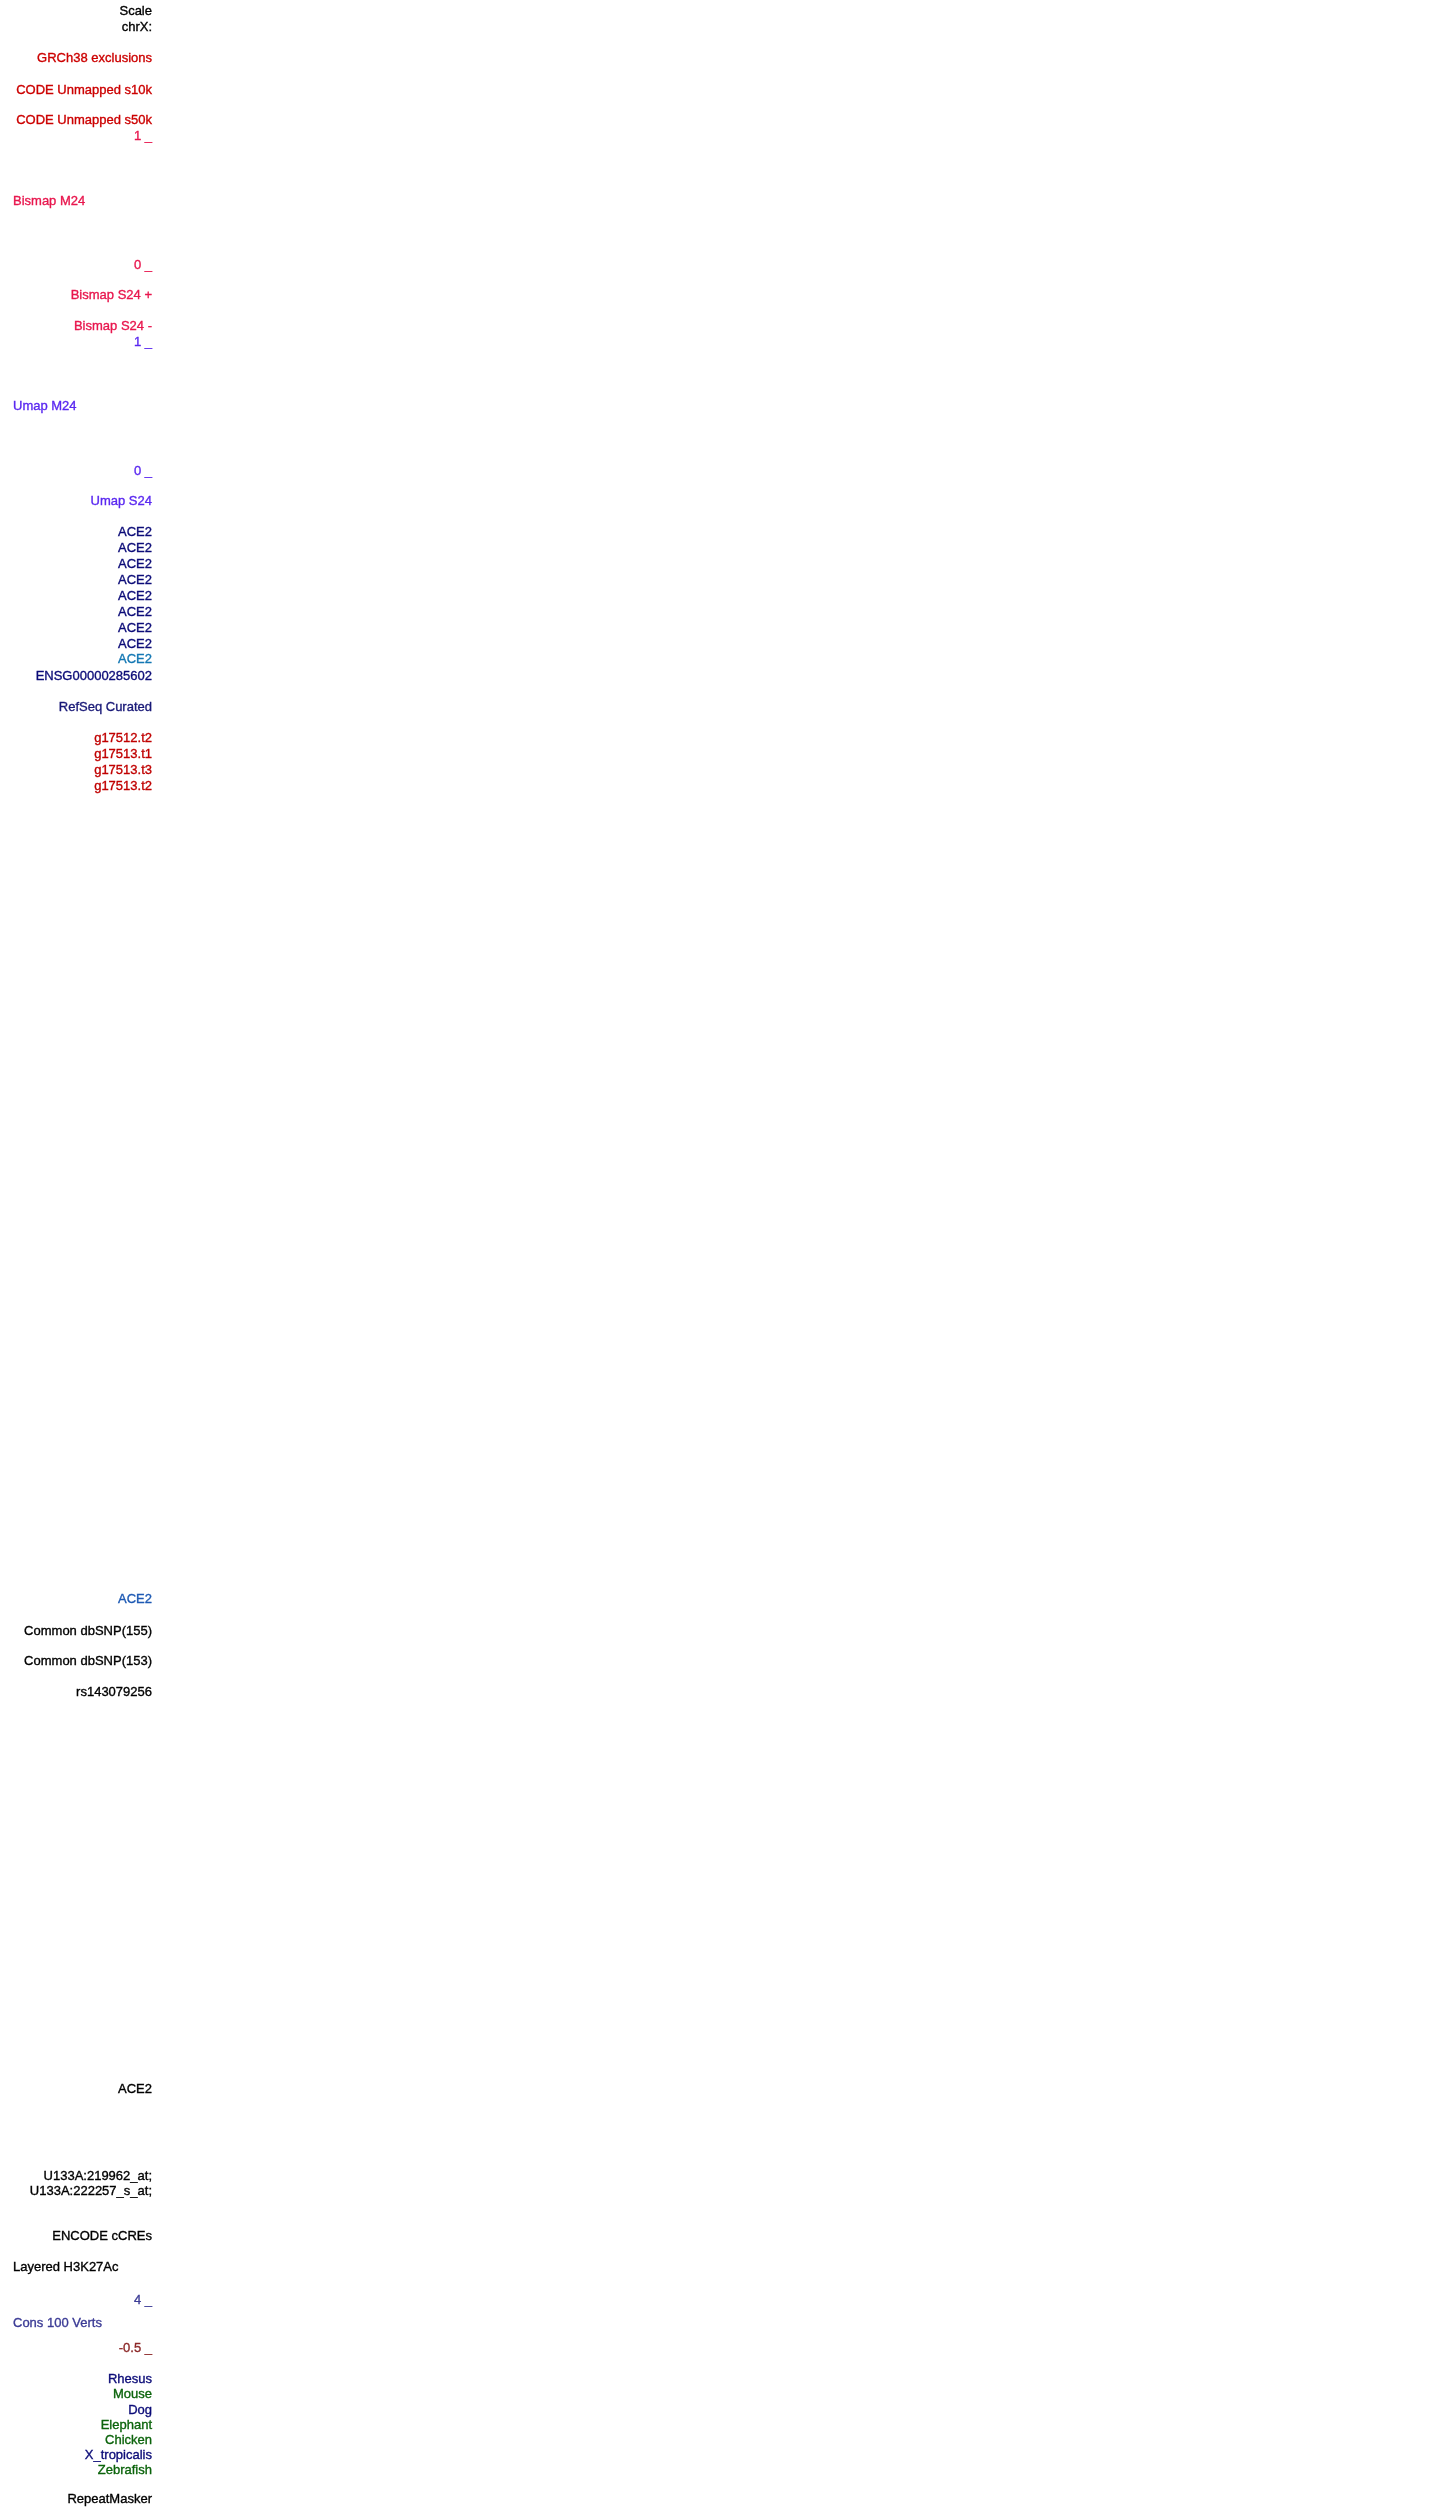 The width and height of the screenshot is (1443, 2507). Describe the element at coordinates (126, 2424) in the screenshot. I see `species-label: Elephant` at that location.